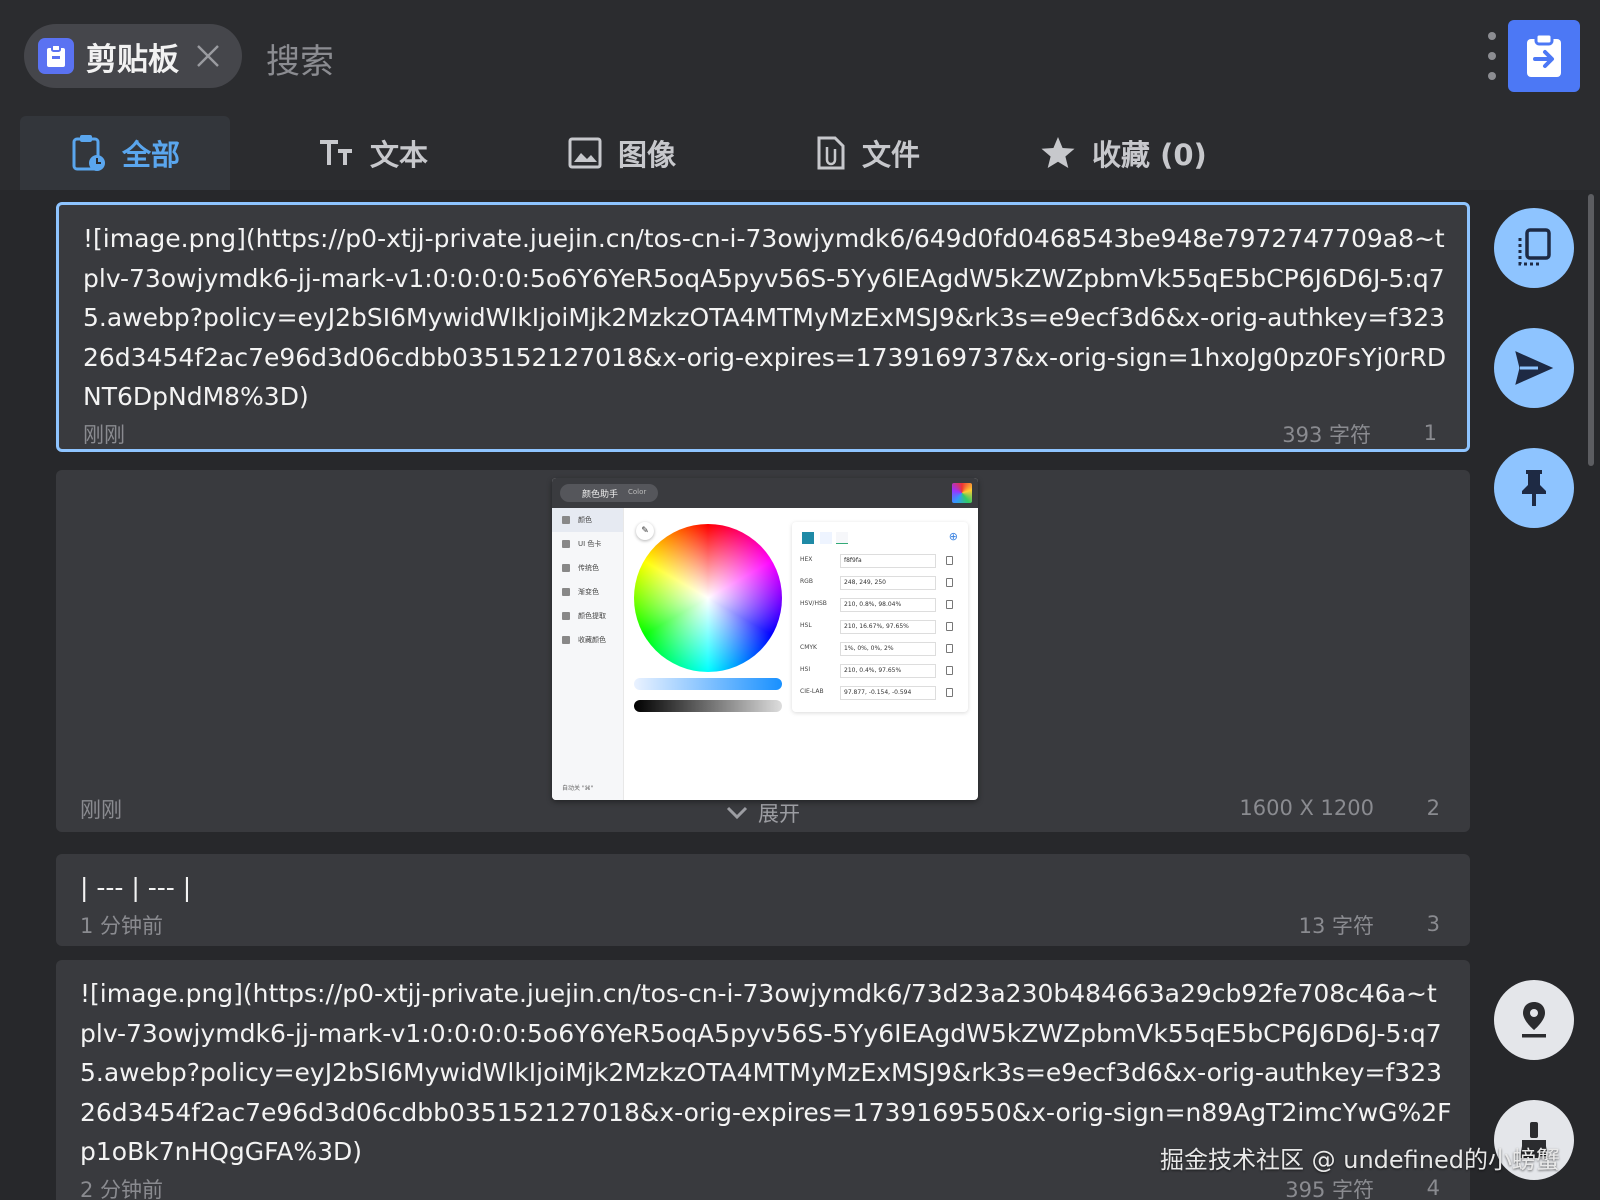 Image resolution: width=1600 pixels, height=1200 pixels. What do you see at coordinates (1326, 435) in the screenshot?
I see `item-char-count: 393 字符` at bounding box center [1326, 435].